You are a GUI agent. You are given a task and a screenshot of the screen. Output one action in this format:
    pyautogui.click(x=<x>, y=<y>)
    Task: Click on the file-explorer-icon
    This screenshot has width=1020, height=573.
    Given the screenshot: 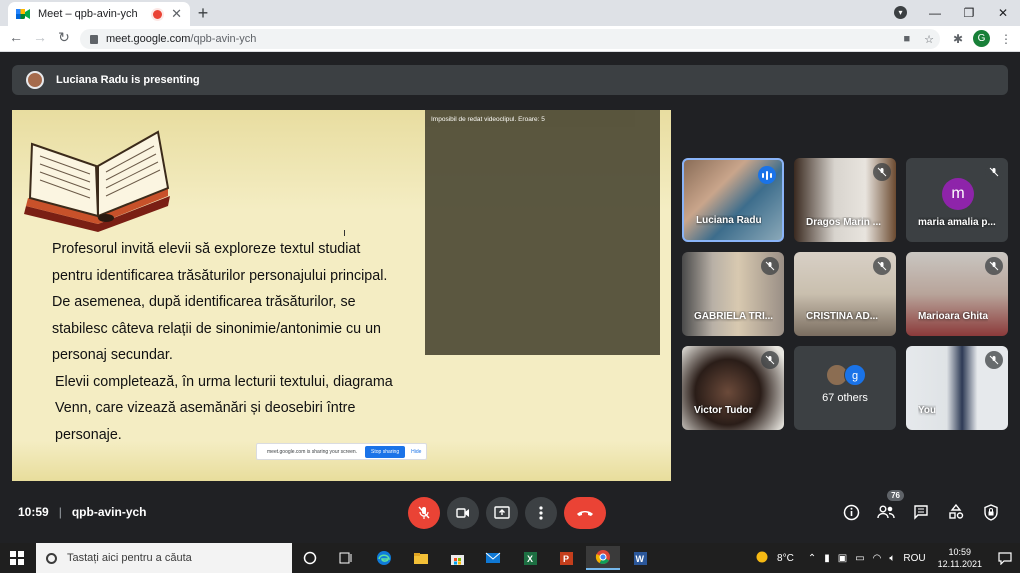 What is the action you would take?
    pyautogui.click(x=421, y=558)
    